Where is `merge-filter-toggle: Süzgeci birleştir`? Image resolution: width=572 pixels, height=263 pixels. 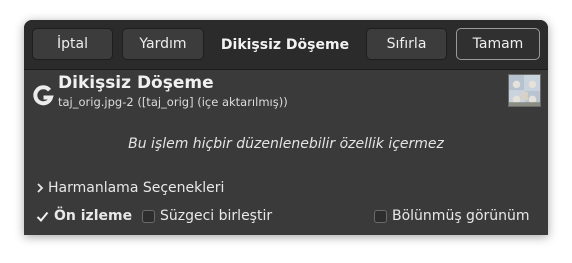 merge-filter-toggle: Süzgeci birleştir is located at coordinates (207, 216).